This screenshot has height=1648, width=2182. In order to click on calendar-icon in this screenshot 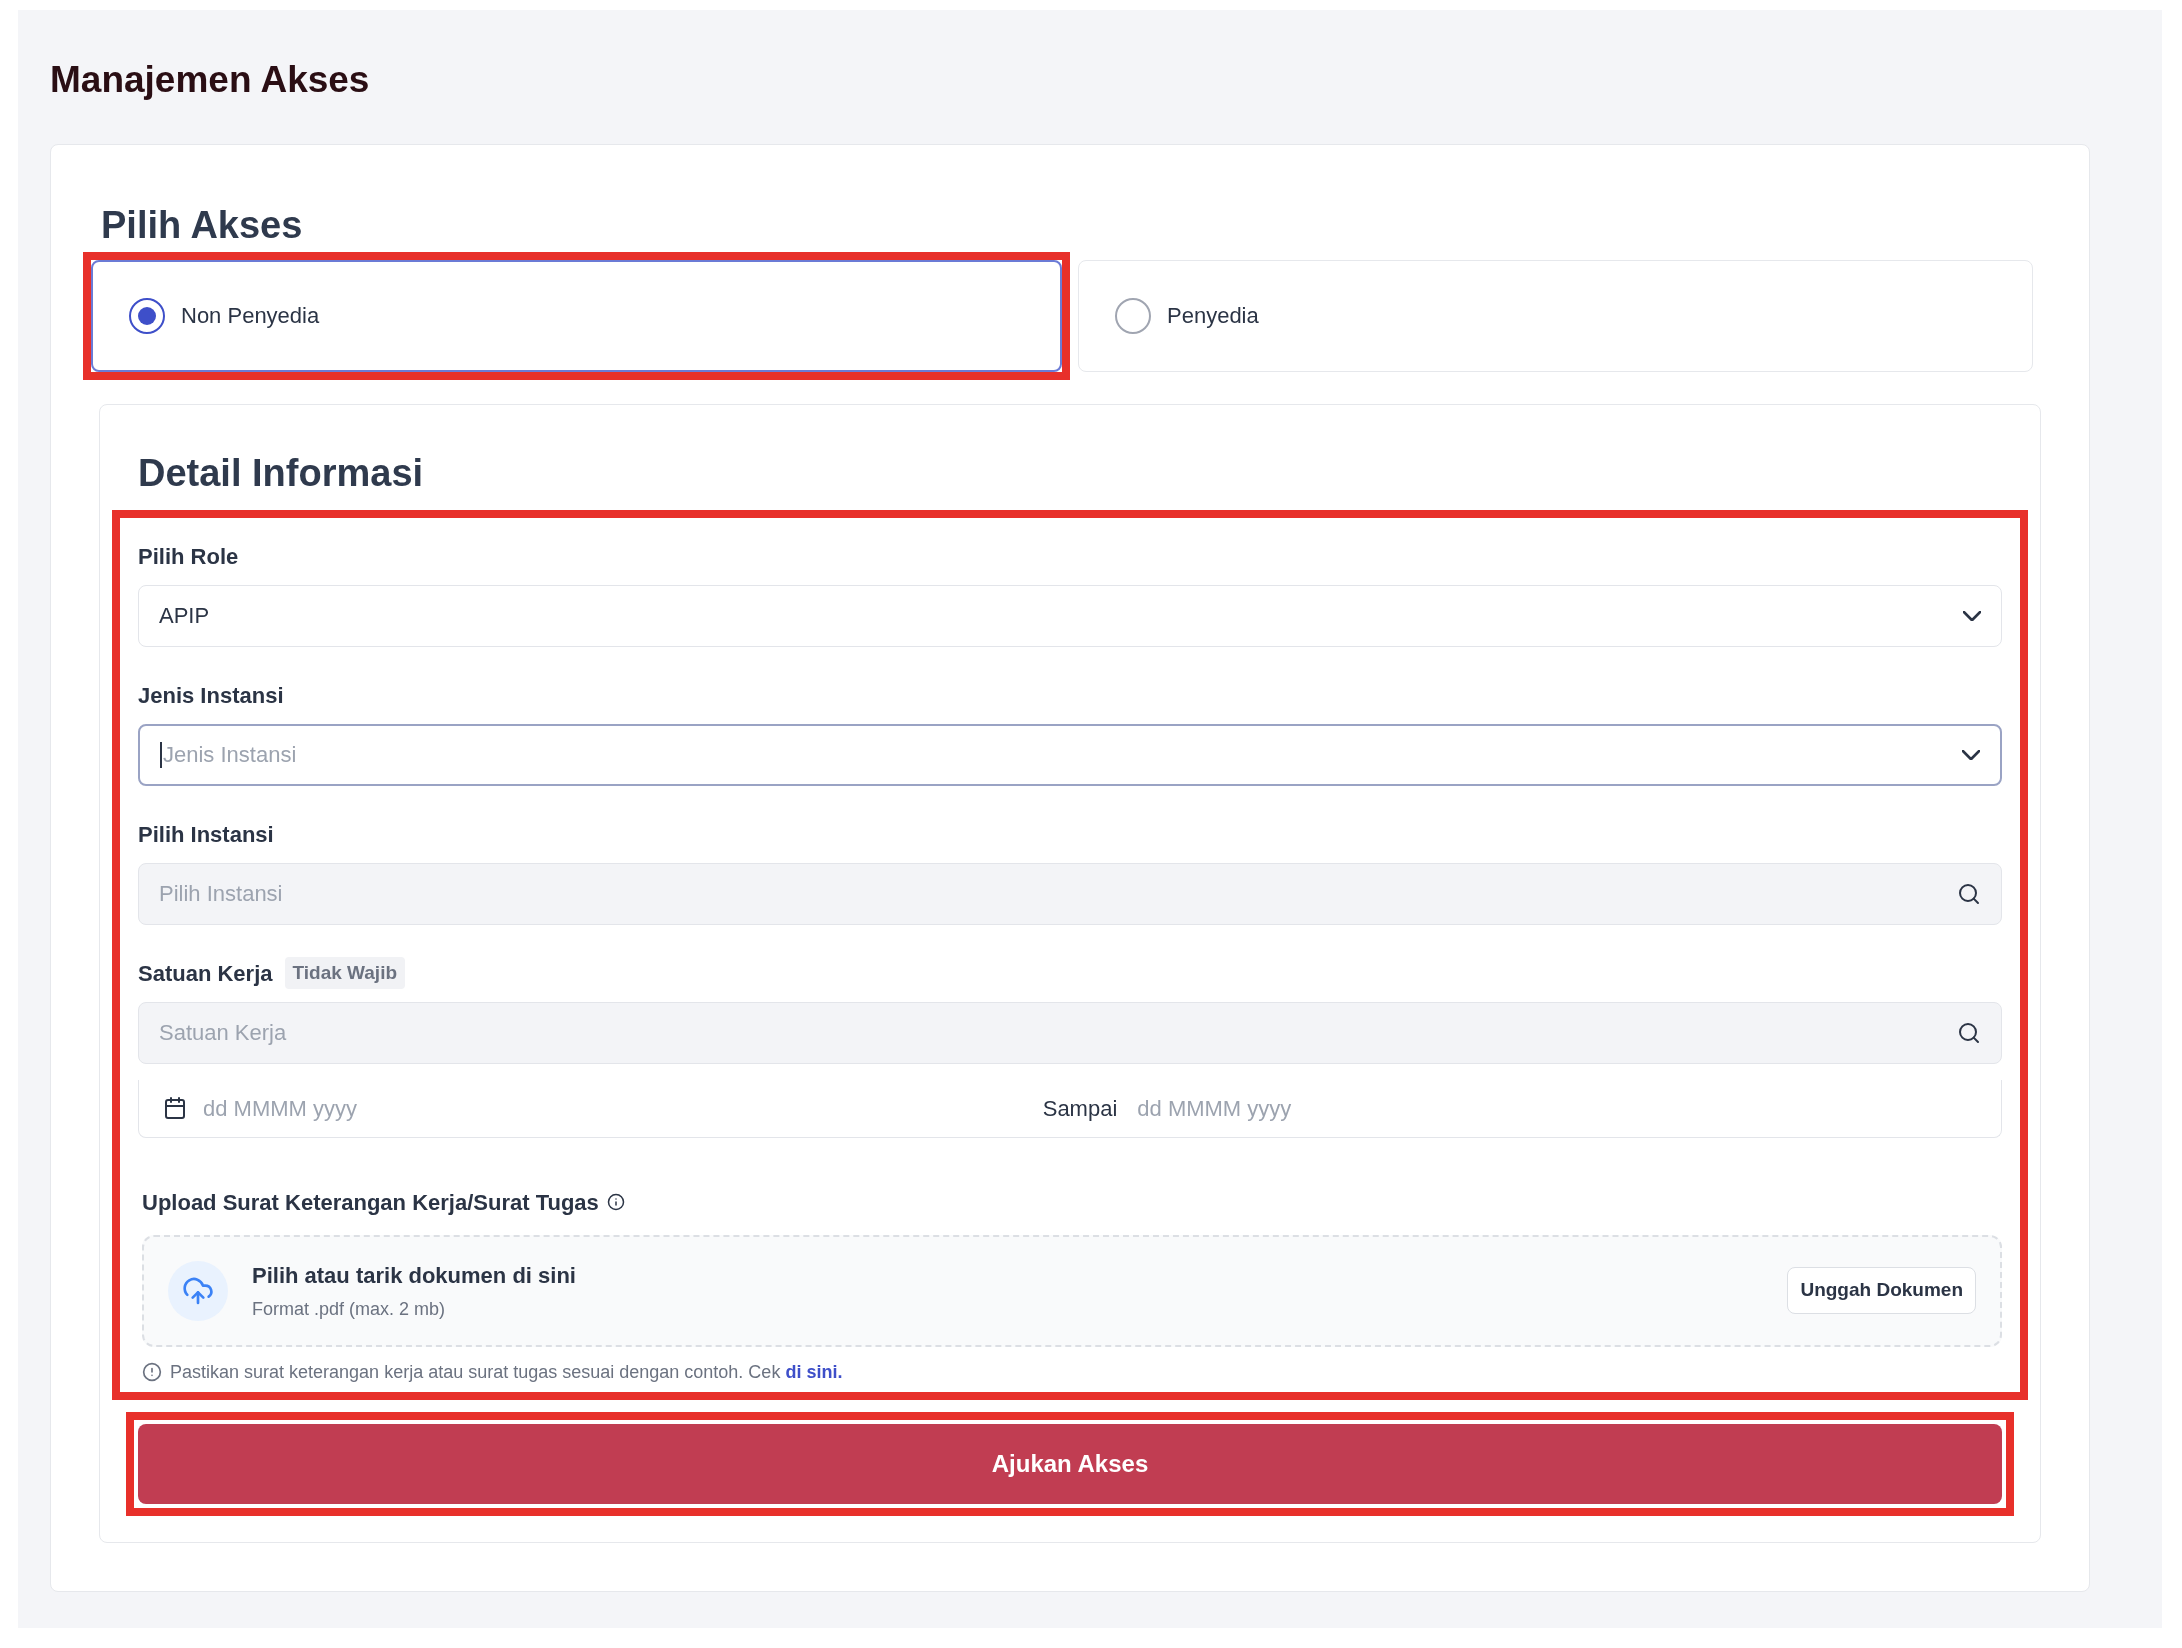, I will do `click(175, 1108)`.